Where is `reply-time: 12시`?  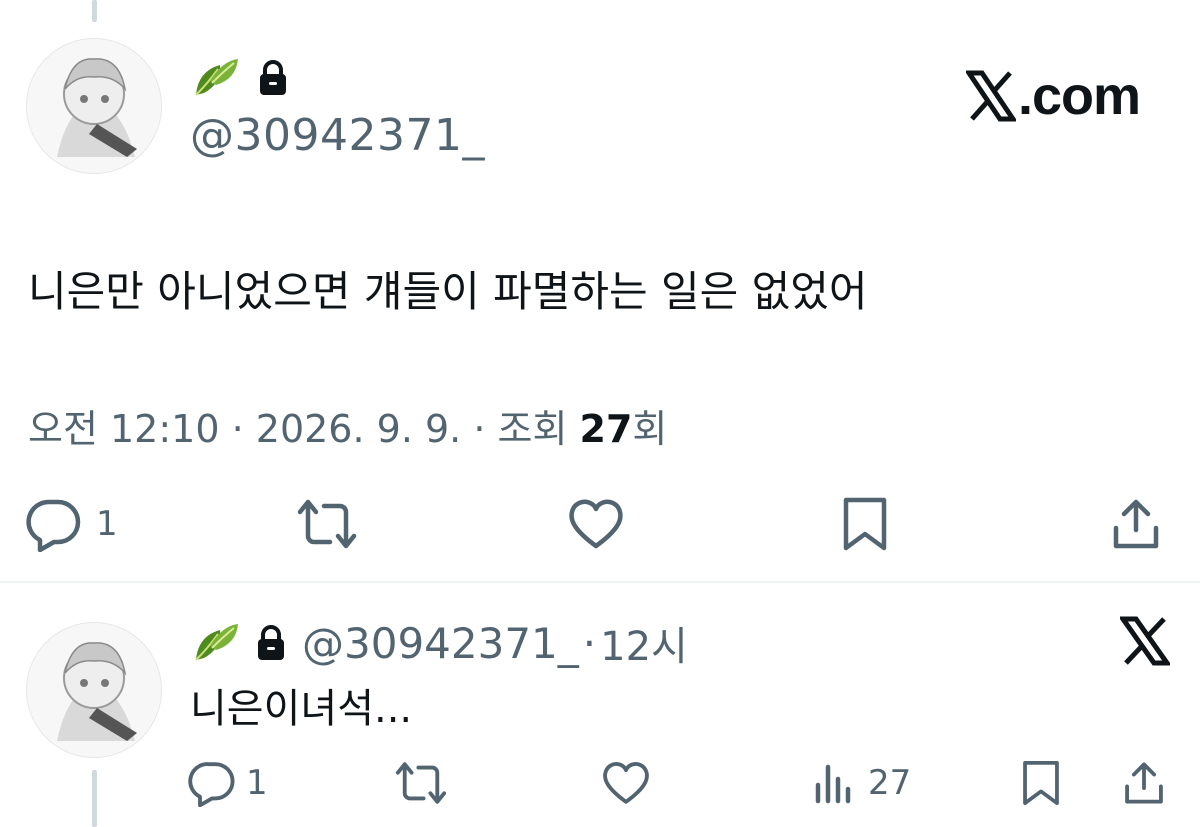
reply-time: 12시 is located at coordinates (644, 643).